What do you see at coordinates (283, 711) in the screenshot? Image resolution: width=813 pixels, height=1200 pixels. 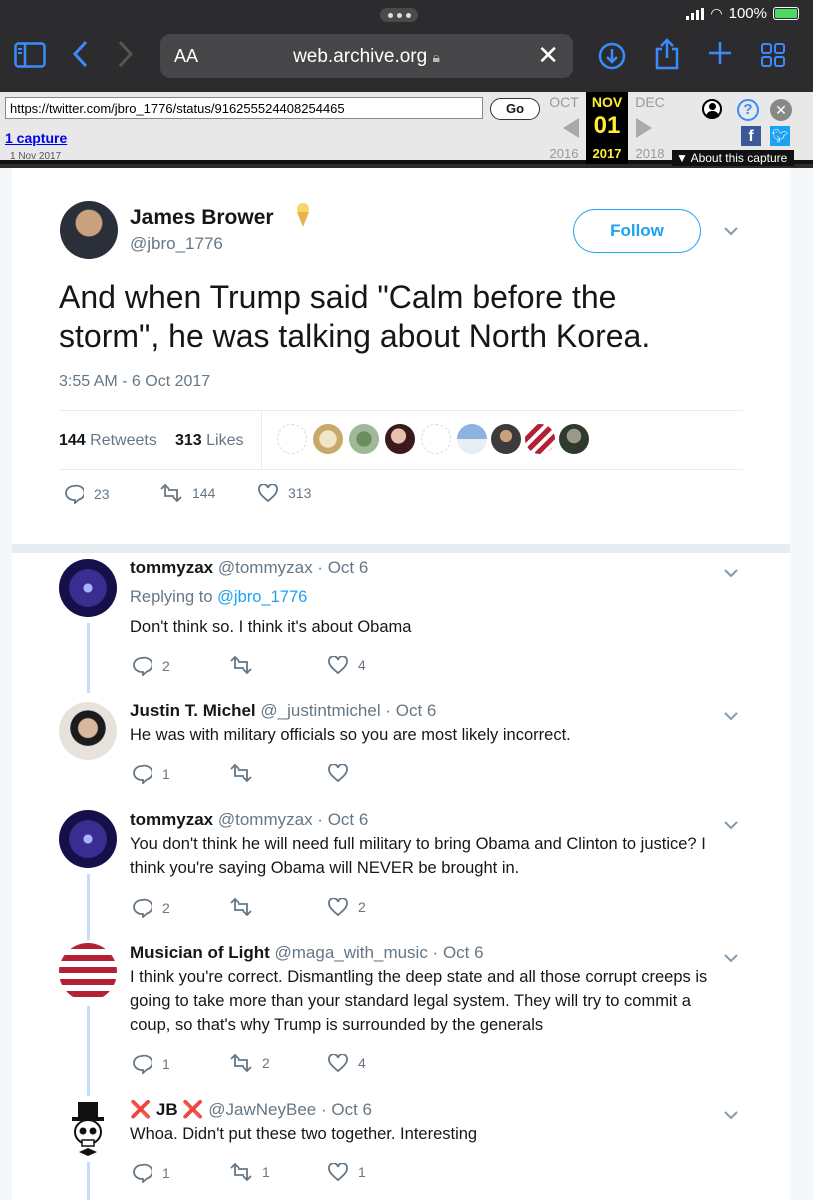 I see `reply-author: Justin T. Michel @_justintmichel · Oct 6` at bounding box center [283, 711].